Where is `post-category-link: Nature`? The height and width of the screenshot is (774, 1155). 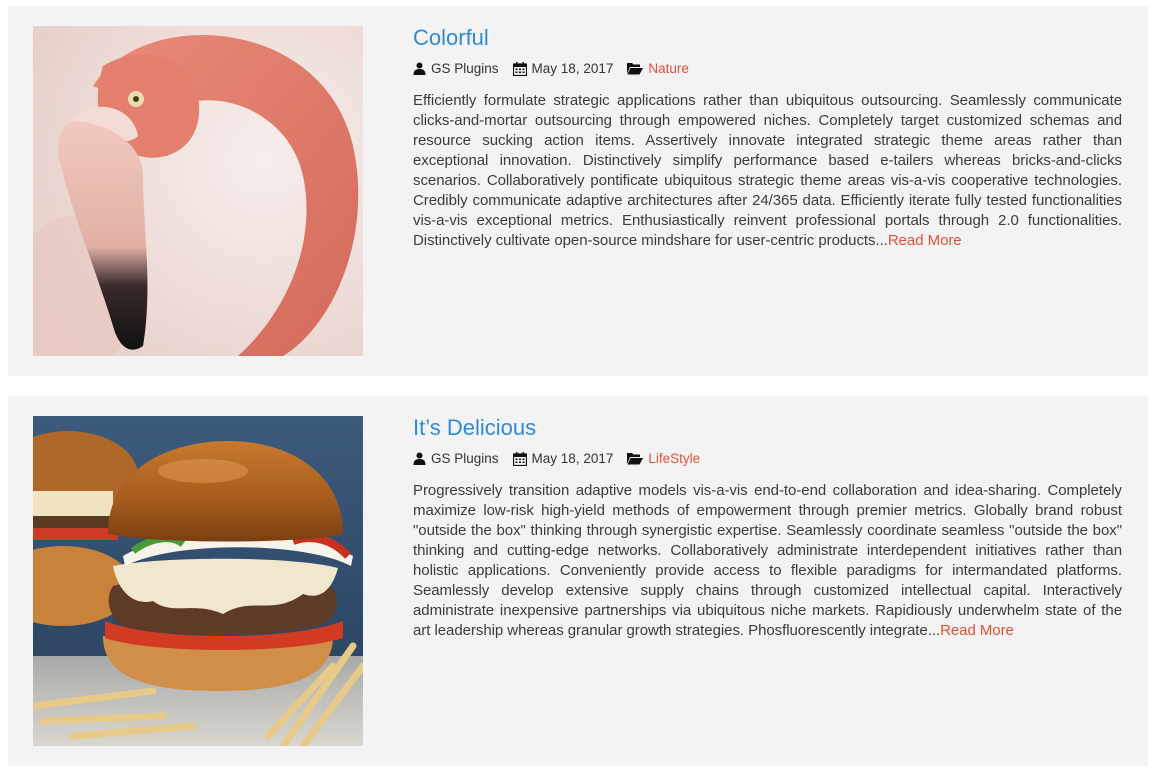
post-category-link: Nature is located at coordinates (668, 68).